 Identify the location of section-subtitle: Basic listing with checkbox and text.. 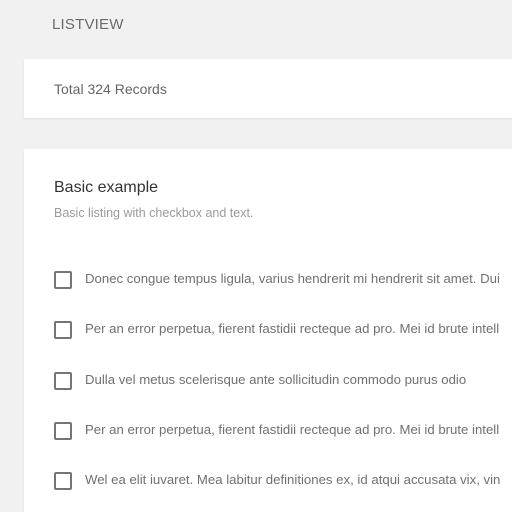
(154, 213).